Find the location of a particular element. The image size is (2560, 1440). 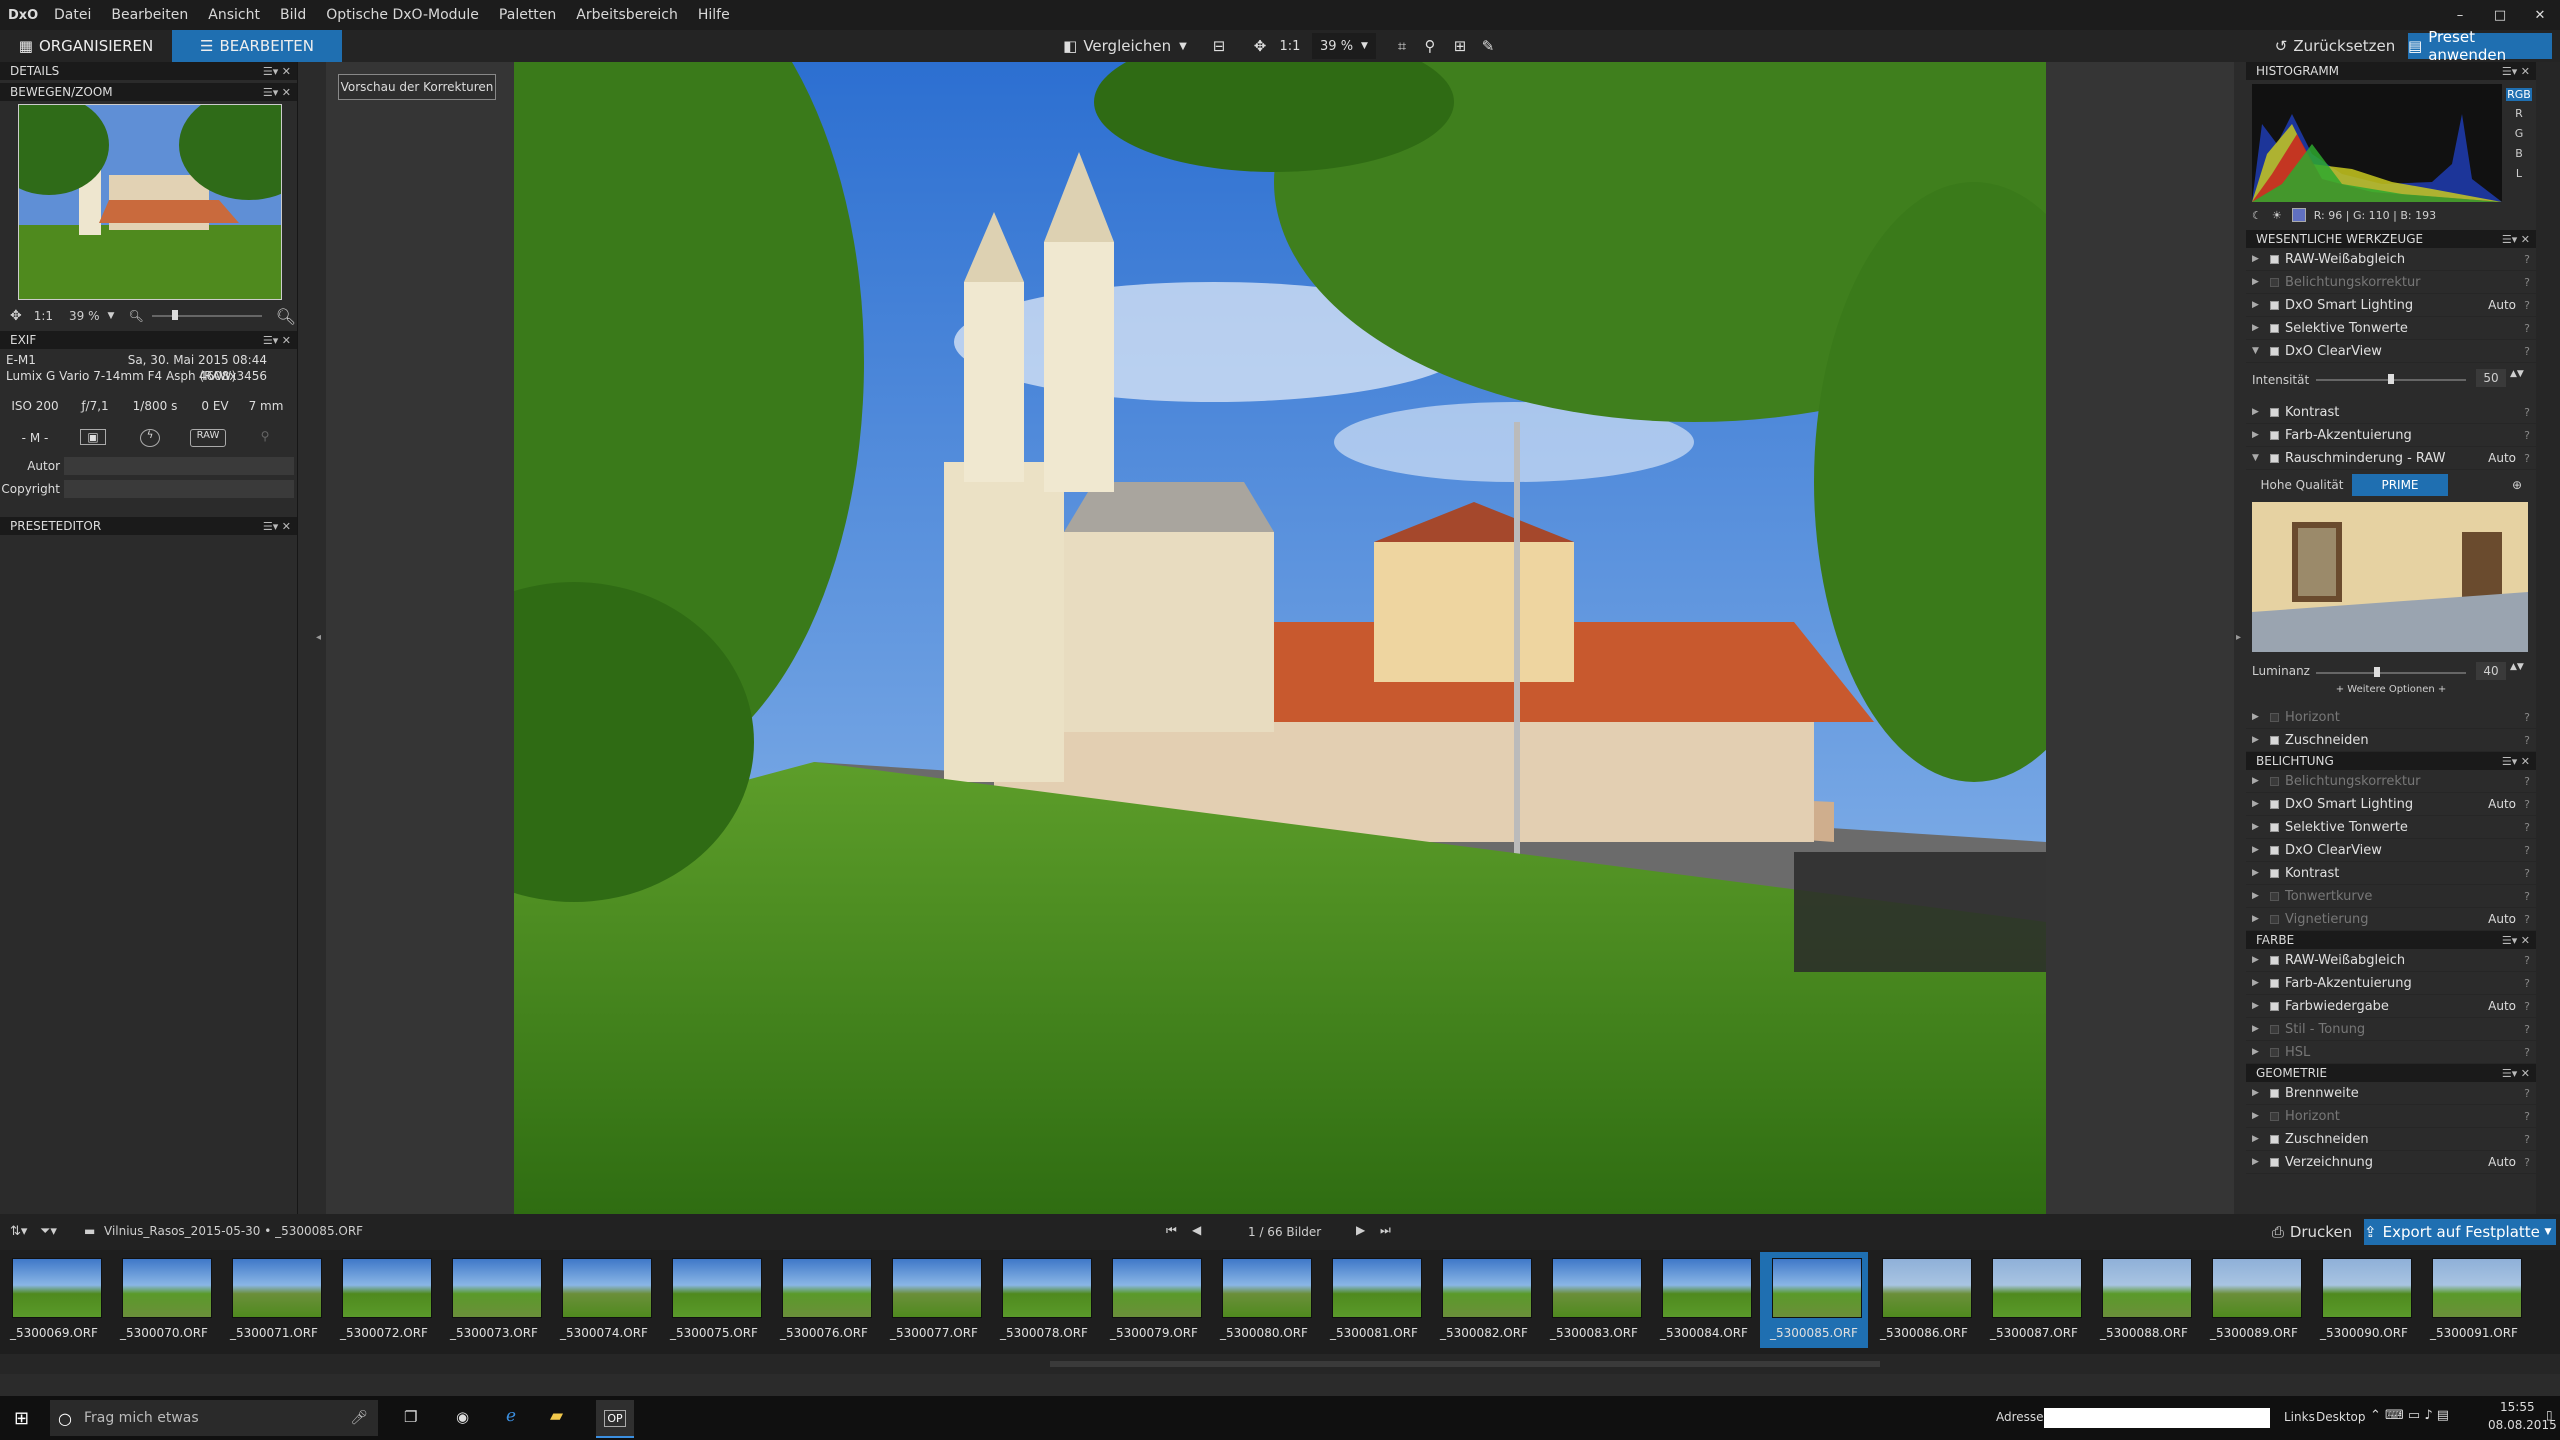

sun-icon: ☀ is located at coordinates (2277, 215).